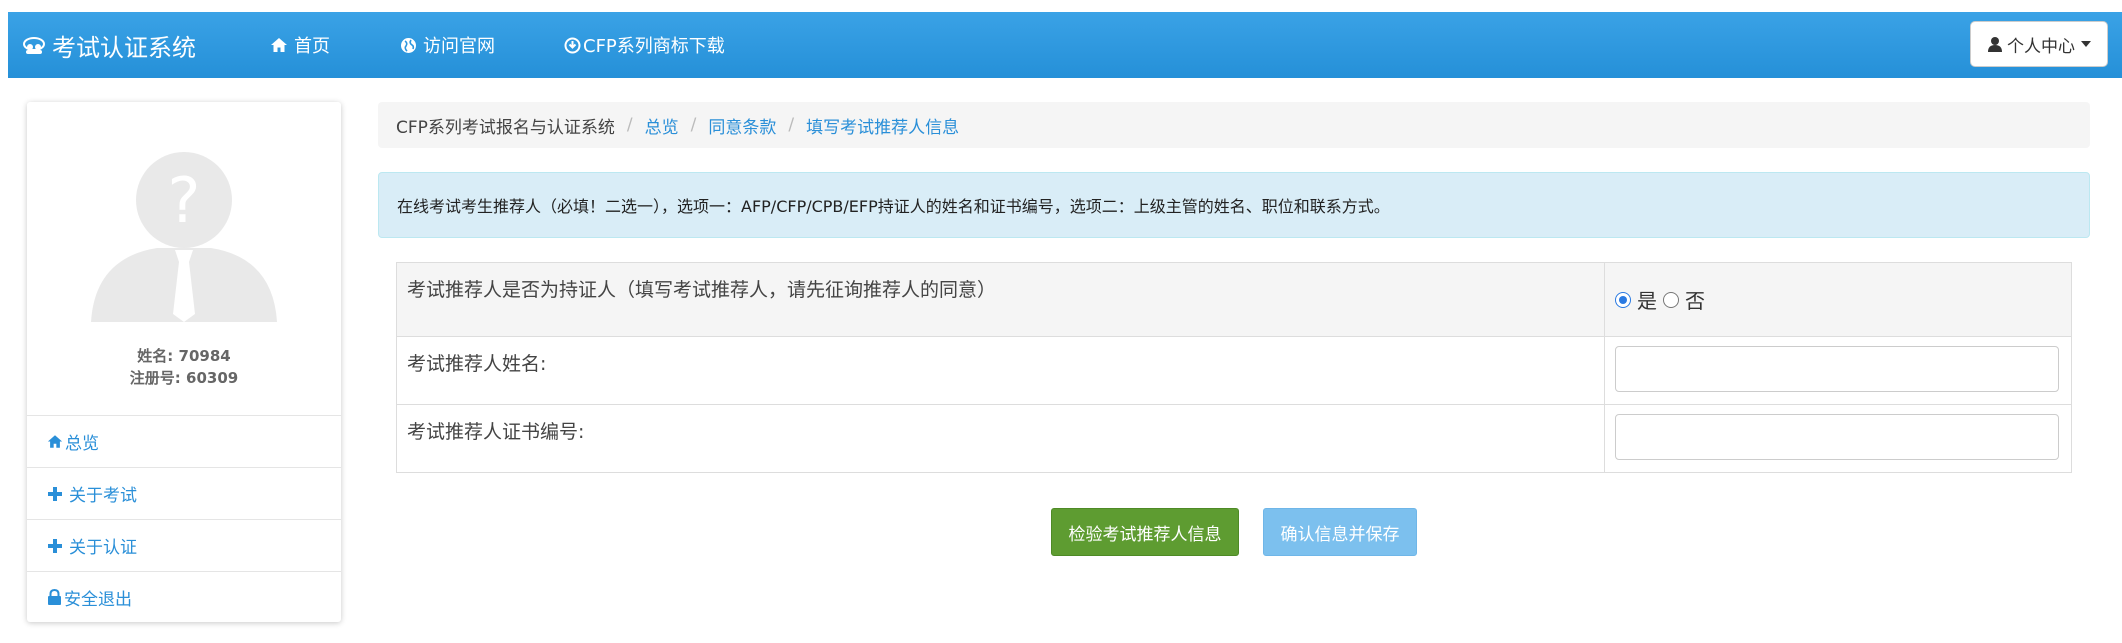 Image resolution: width=2122 pixels, height=643 pixels. I want to click on breadcrumb-item-system: CFP系列考试报名与认证系统, so click(505, 127).